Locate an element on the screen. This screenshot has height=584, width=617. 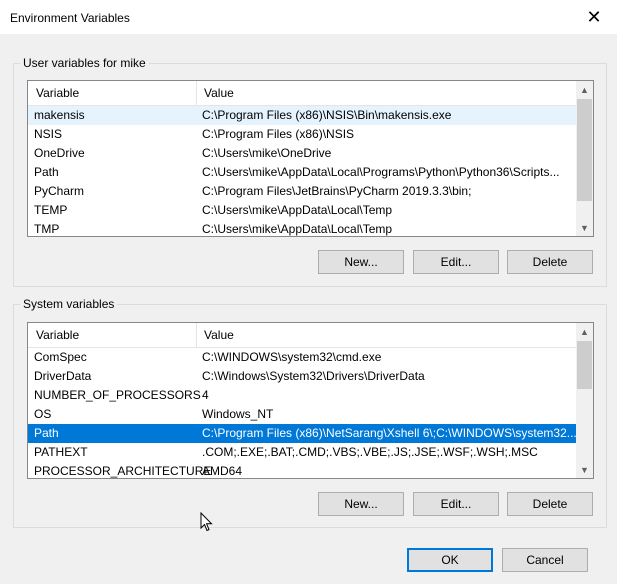
variable-cell: OS is located at coordinates (43, 414).